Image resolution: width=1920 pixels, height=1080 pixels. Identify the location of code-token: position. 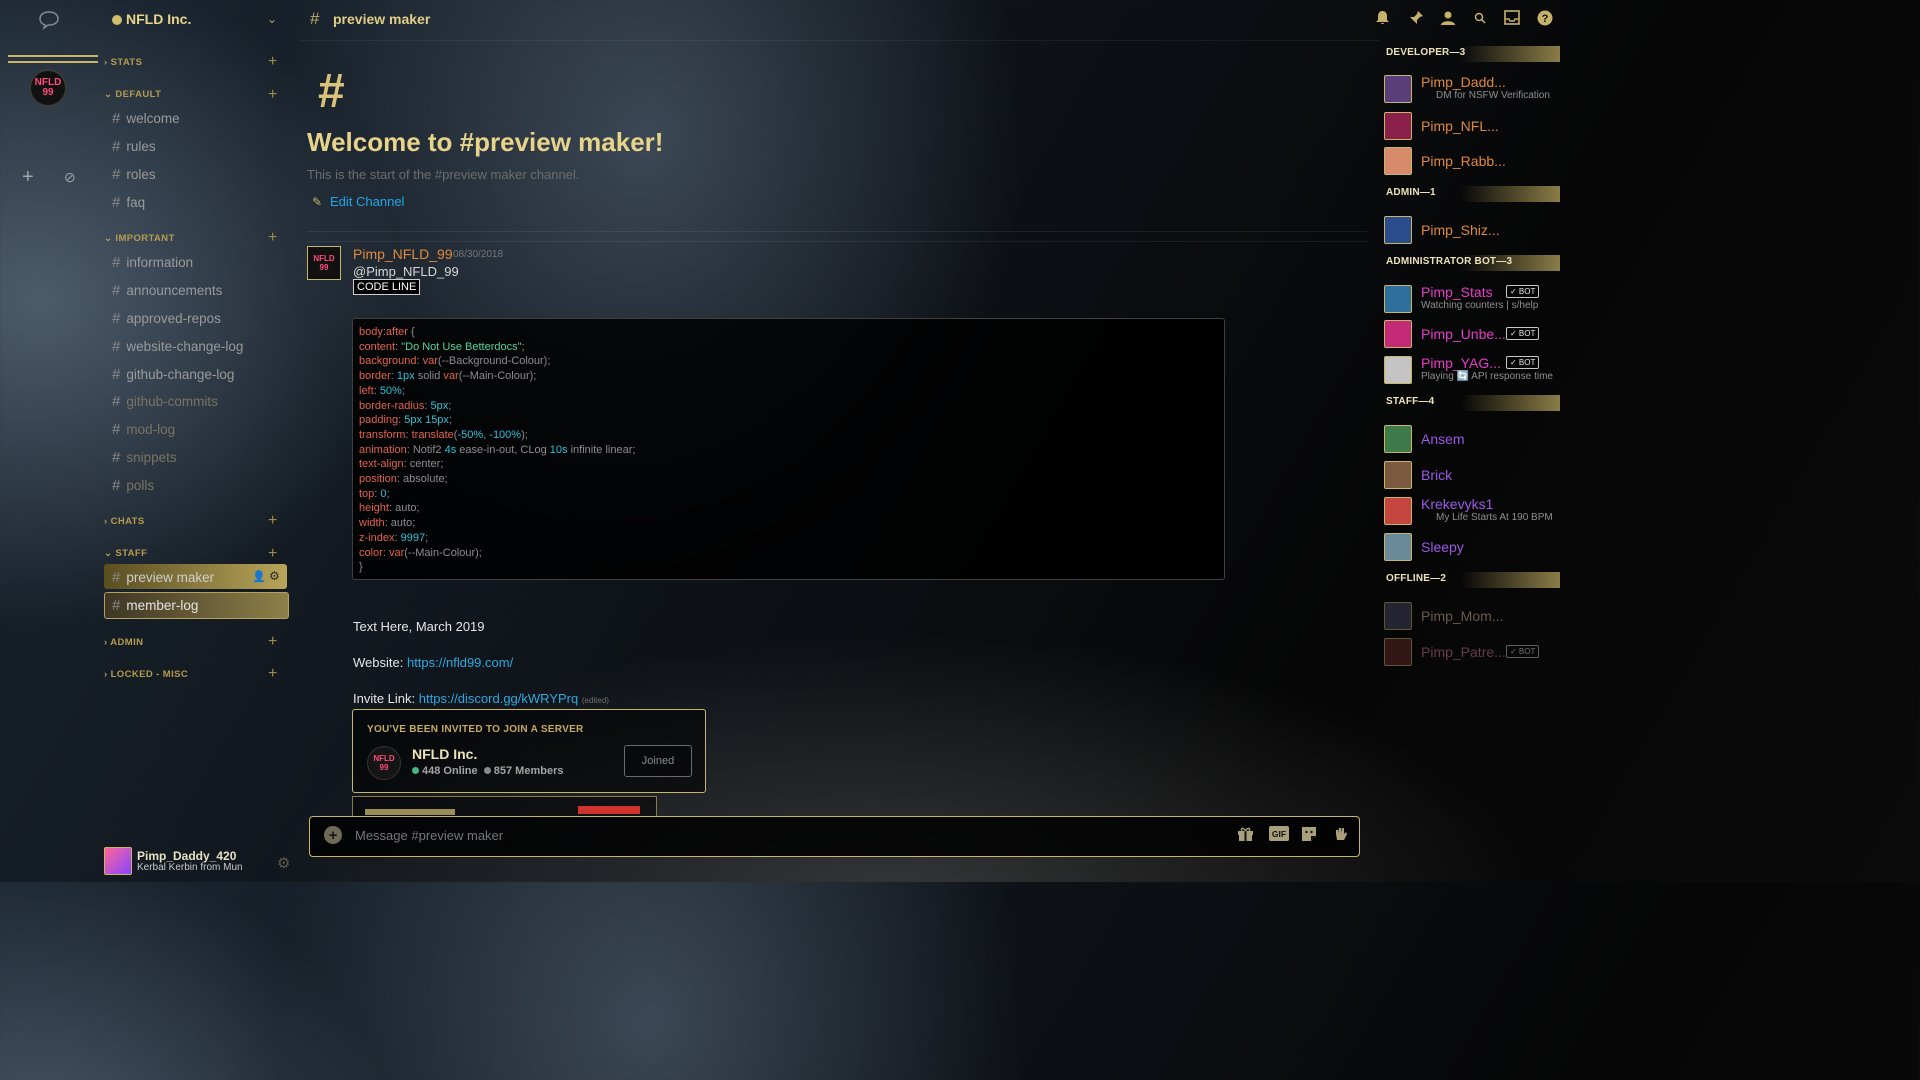
(378, 479).